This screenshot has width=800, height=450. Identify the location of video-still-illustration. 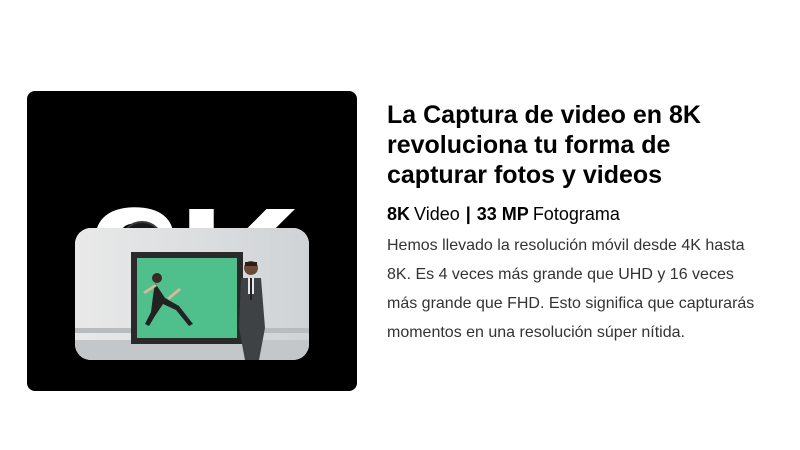
(192, 294).